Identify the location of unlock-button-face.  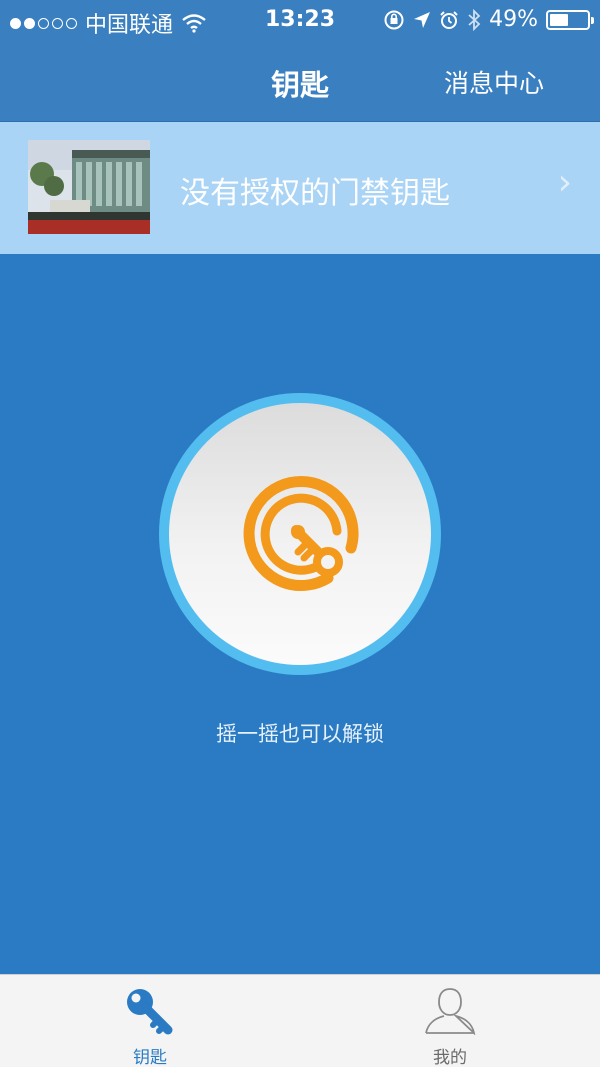
(300, 534).